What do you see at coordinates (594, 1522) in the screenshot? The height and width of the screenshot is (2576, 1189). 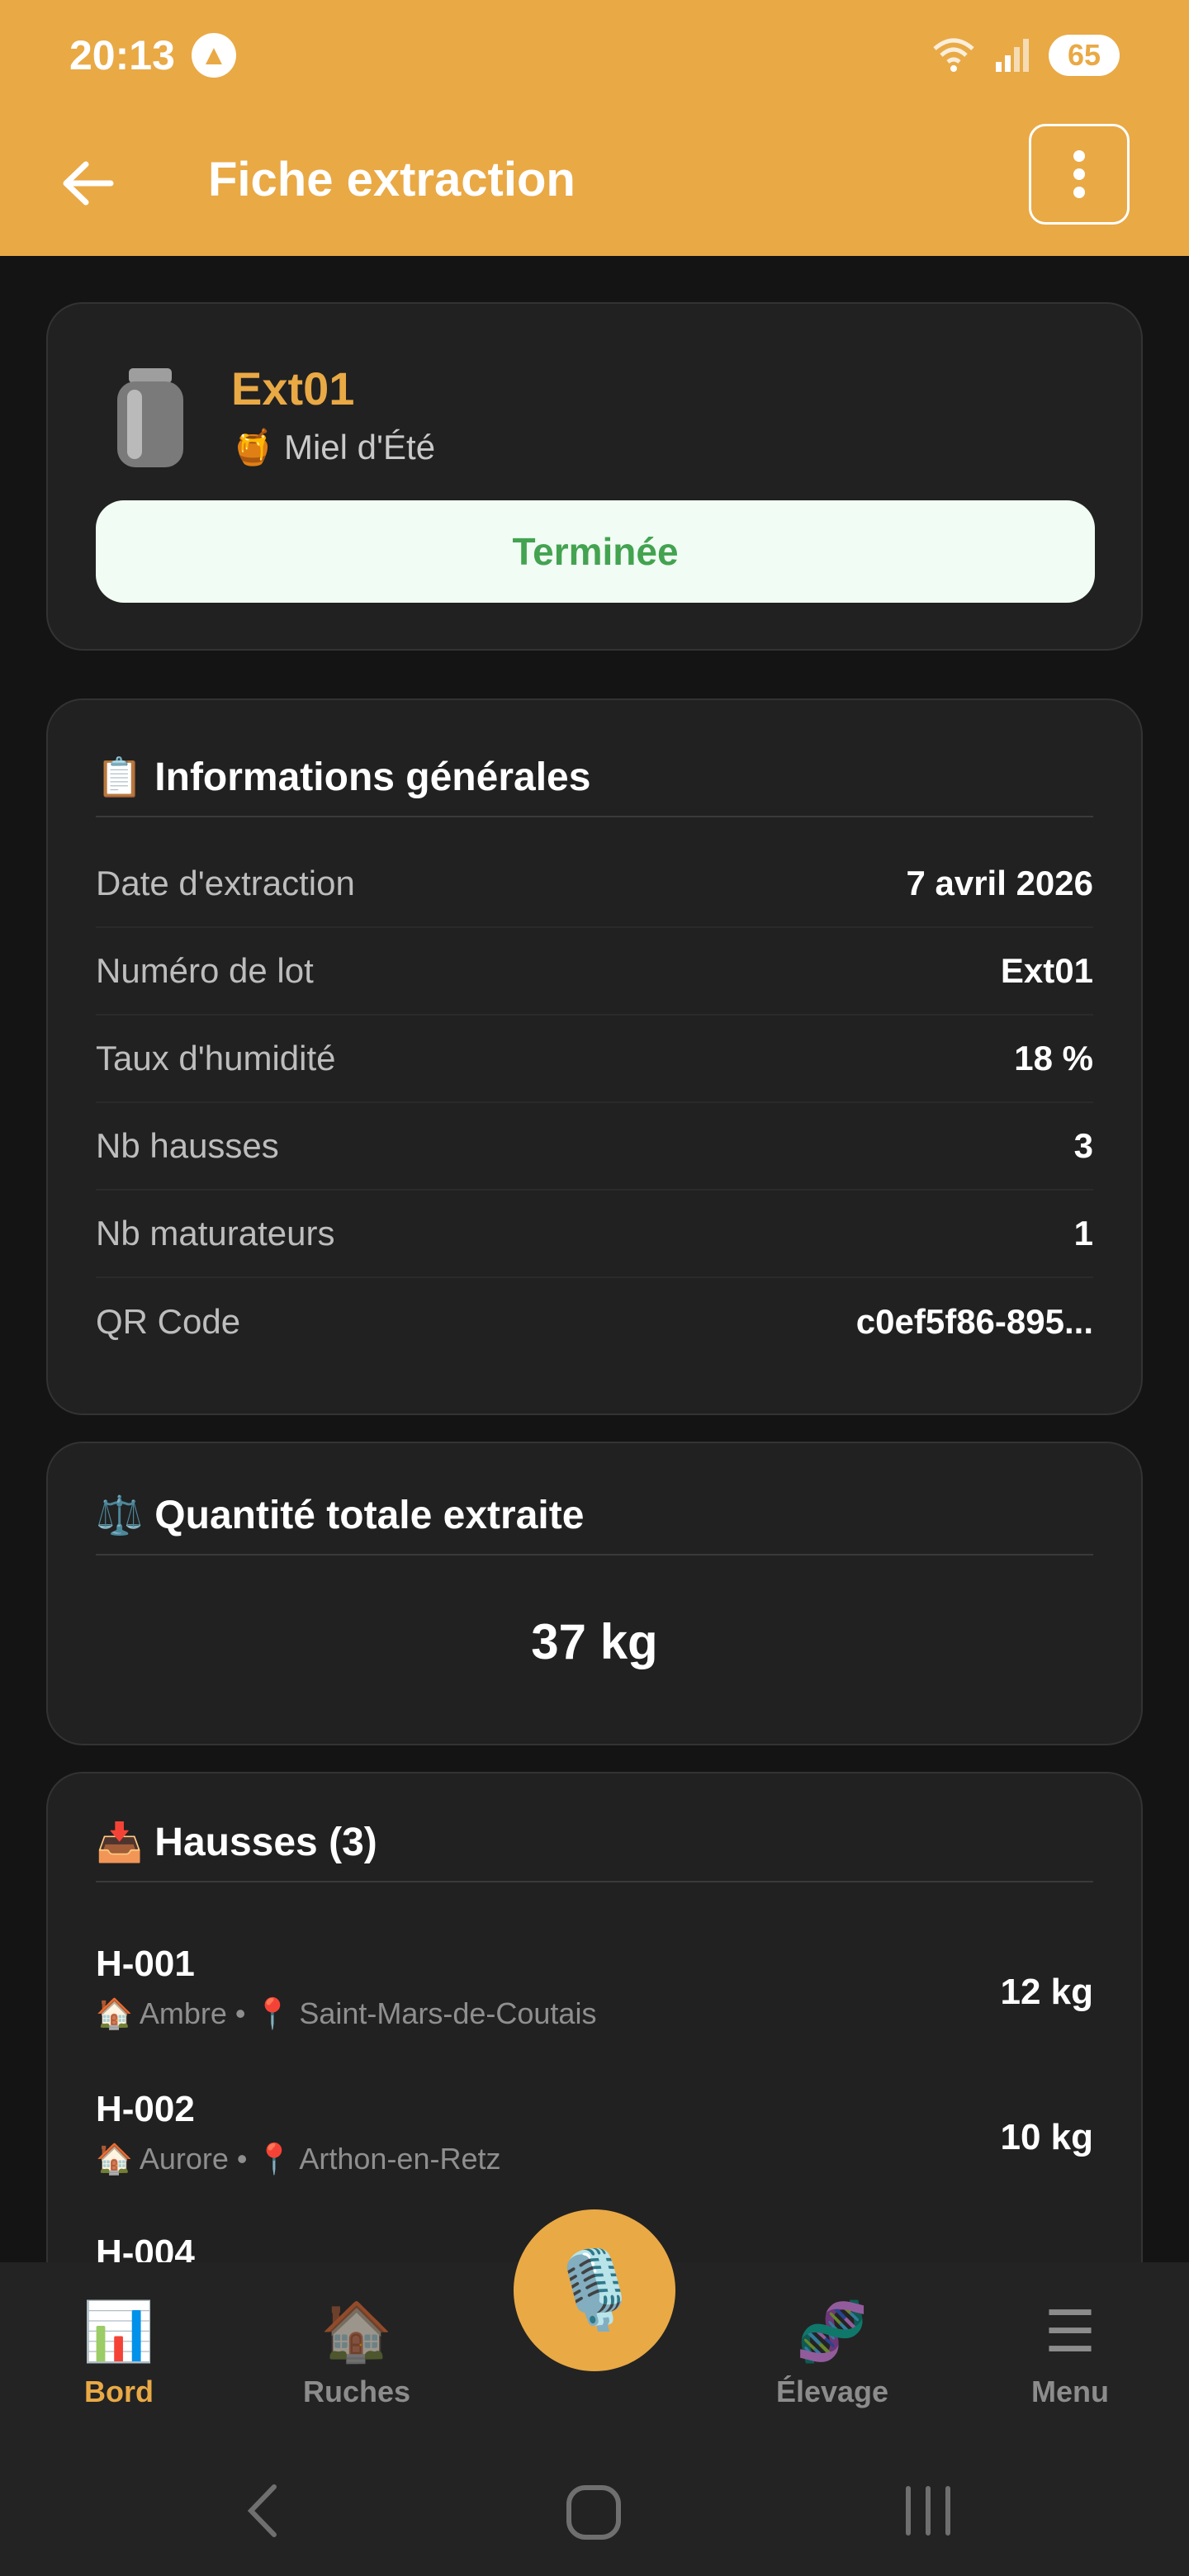 I see `total-header: ⚖️ Quantité totale extraite` at bounding box center [594, 1522].